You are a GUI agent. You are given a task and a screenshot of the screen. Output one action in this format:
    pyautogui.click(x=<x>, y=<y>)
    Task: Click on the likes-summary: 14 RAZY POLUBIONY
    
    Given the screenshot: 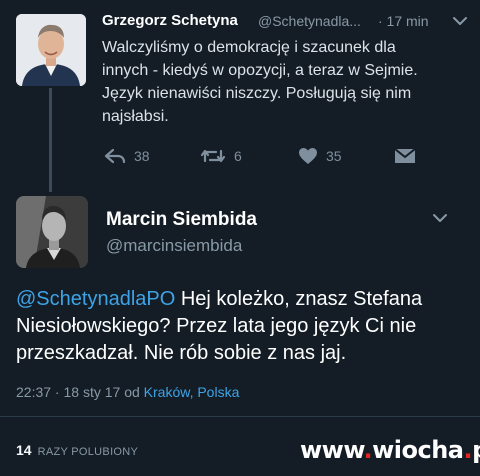 What is the action you would take?
    pyautogui.click(x=77, y=450)
    